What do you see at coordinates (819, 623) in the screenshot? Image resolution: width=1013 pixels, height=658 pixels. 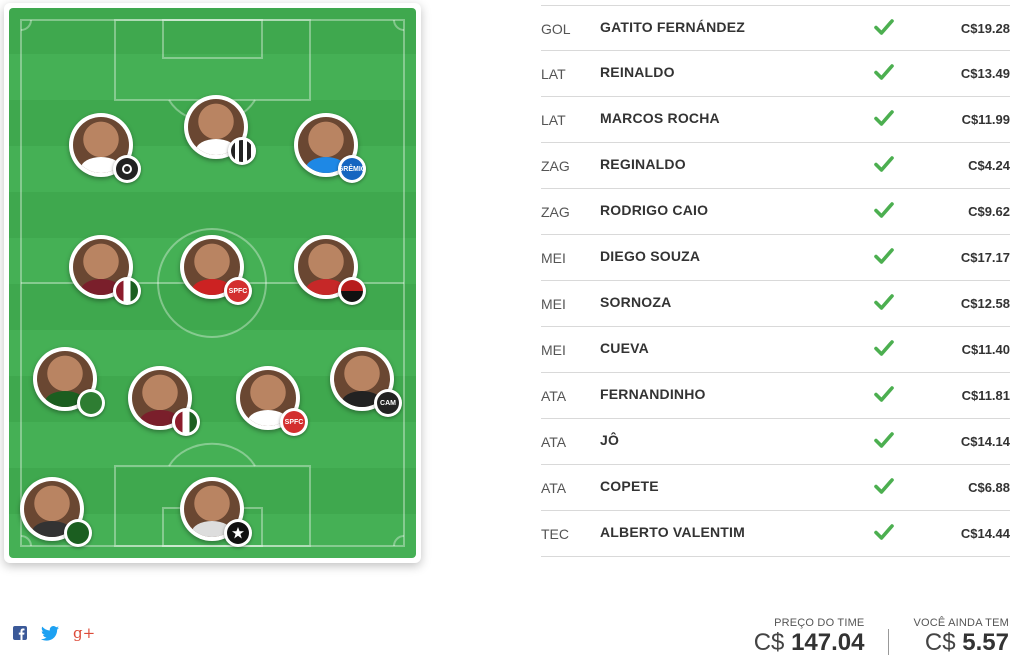 I see `team-price-label: PREÇO DO TIME` at bounding box center [819, 623].